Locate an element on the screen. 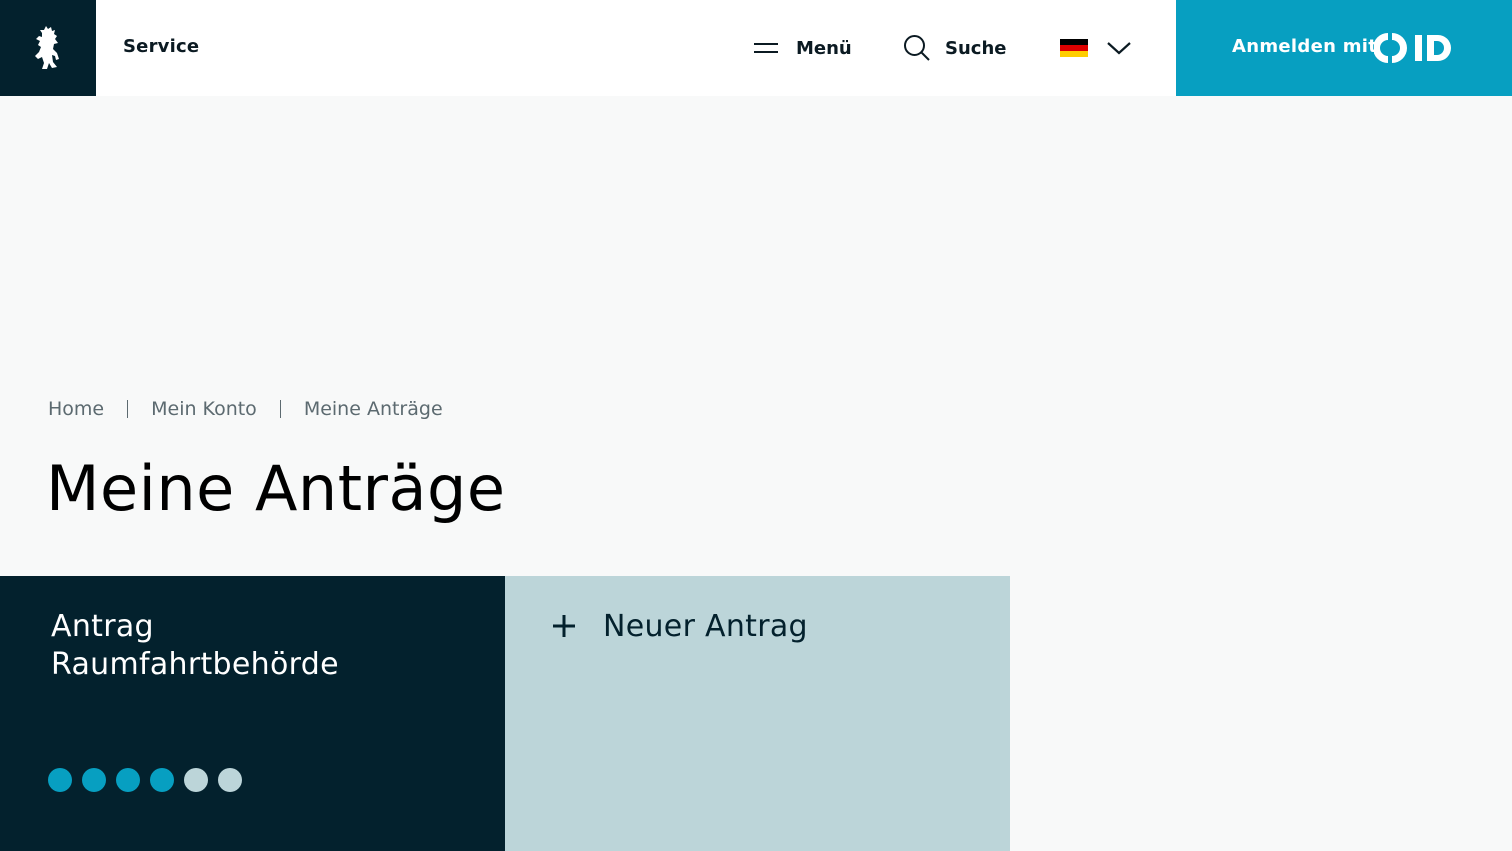  new-application-button: Neuer Antrag is located at coordinates (757, 713).